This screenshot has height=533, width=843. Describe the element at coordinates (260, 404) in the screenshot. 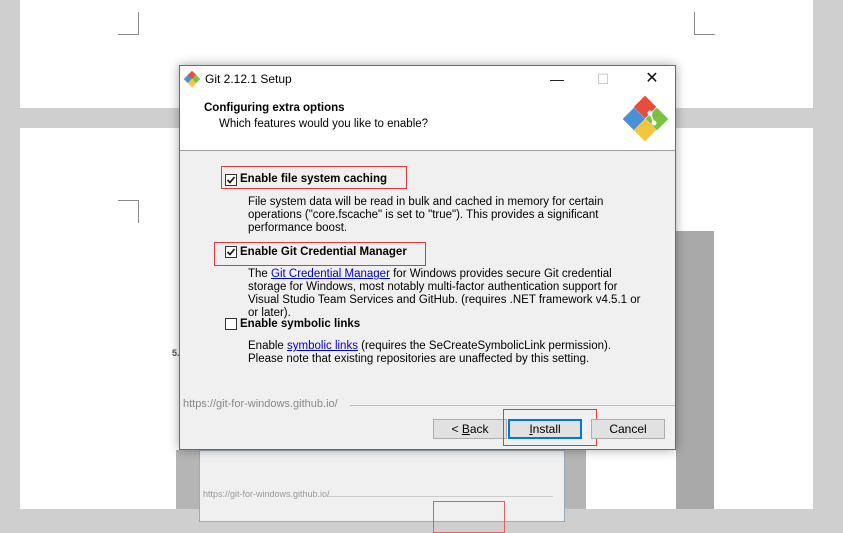

I see `project-url: https://git-for-windows.github.io/` at that location.